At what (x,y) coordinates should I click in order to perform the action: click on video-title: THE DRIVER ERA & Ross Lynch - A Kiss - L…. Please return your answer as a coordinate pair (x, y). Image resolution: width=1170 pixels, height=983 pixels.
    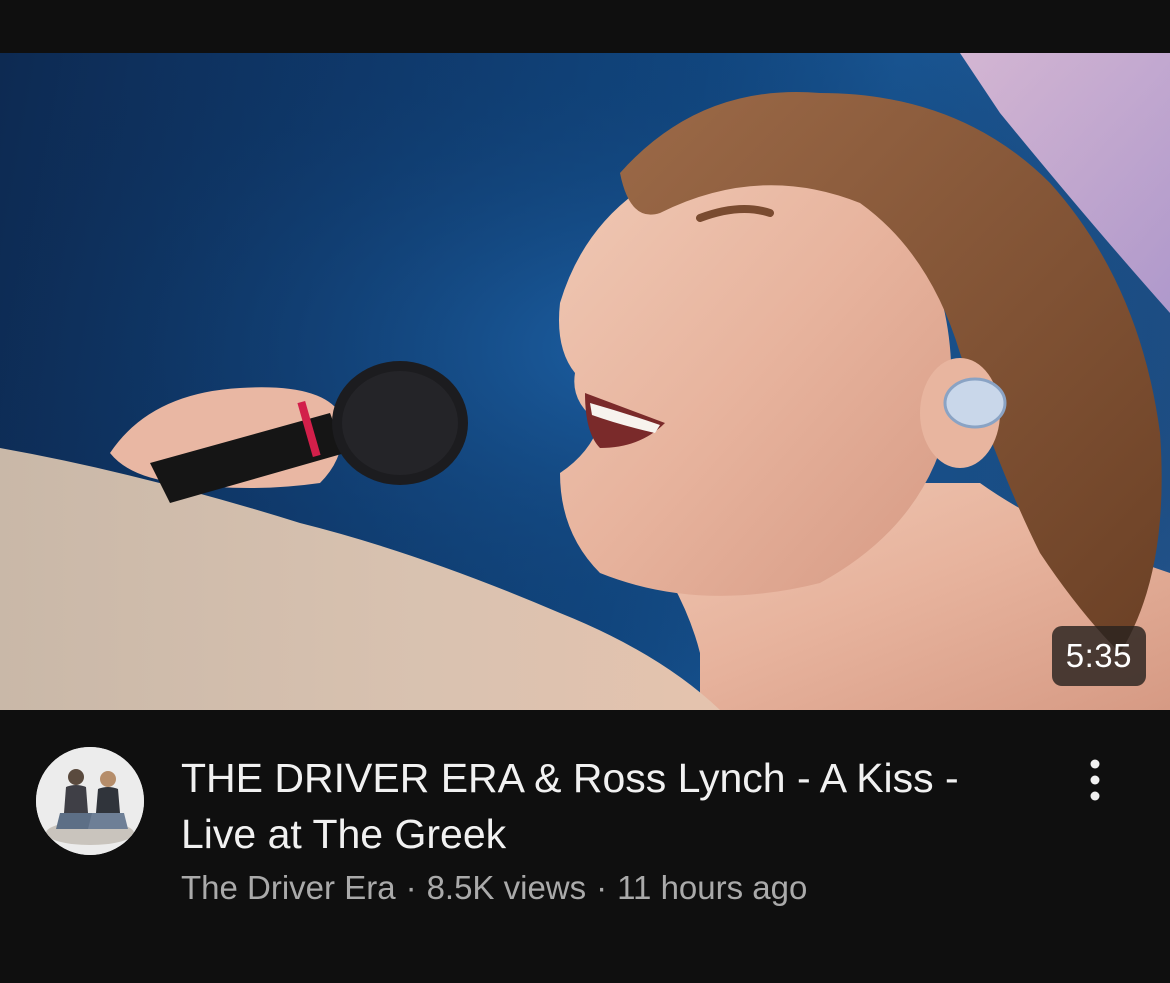
    Looking at the image, I should click on (591, 806).